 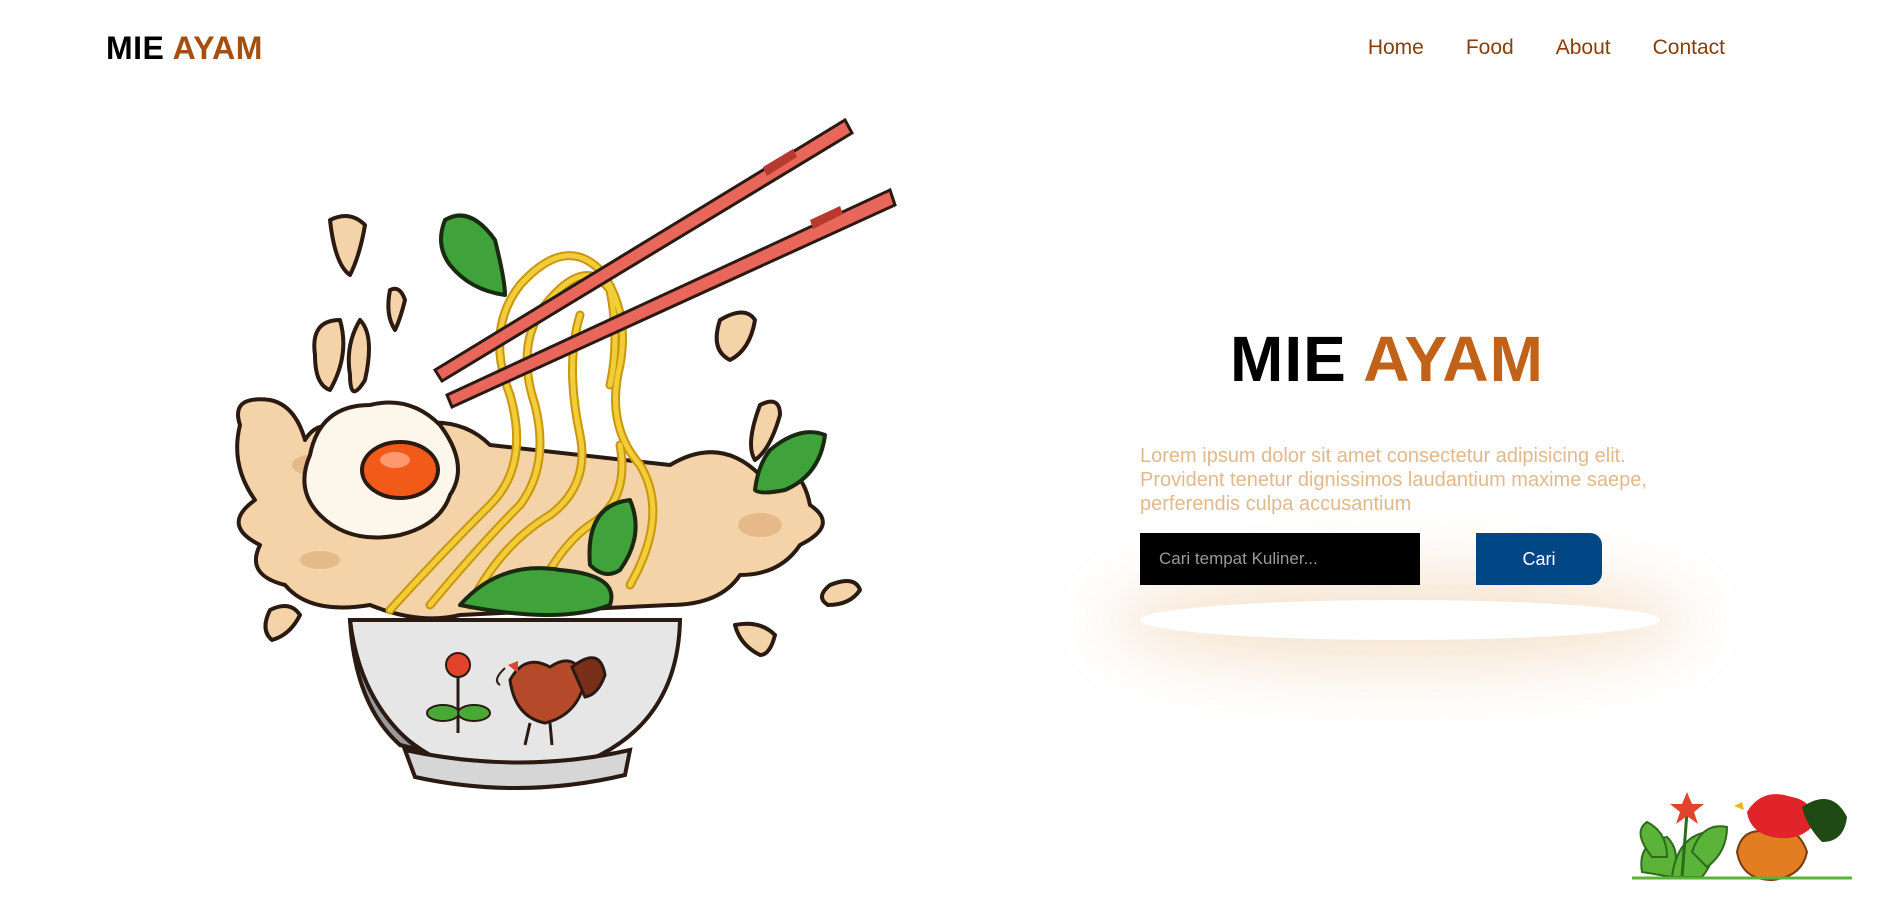 What do you see at coordinates (1742, 837) in the screenshot?
I see `rooster-plant-illustration` at bounding box center [1742, 837].